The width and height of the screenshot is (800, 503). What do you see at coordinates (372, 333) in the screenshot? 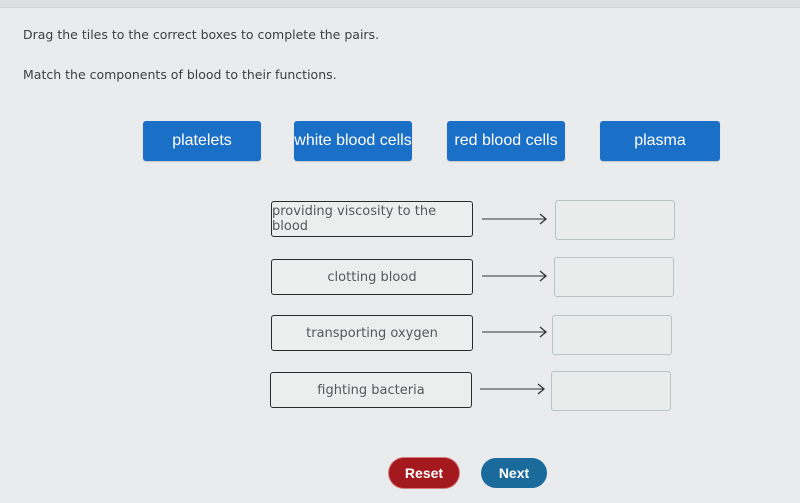
I see `function-label: transporting oxygen` at bounding box center [372, 333].